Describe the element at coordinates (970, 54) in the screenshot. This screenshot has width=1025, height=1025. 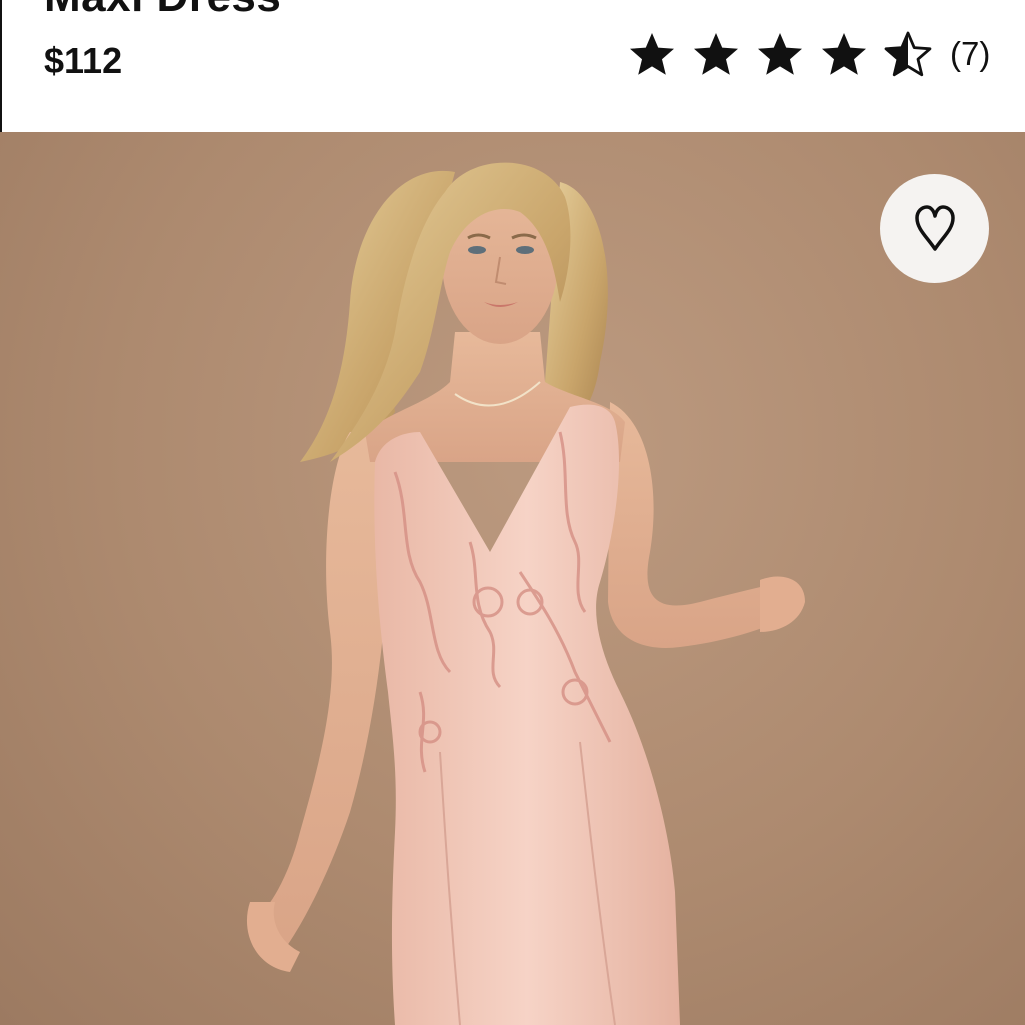
I see `review-count: (7)` at that location.